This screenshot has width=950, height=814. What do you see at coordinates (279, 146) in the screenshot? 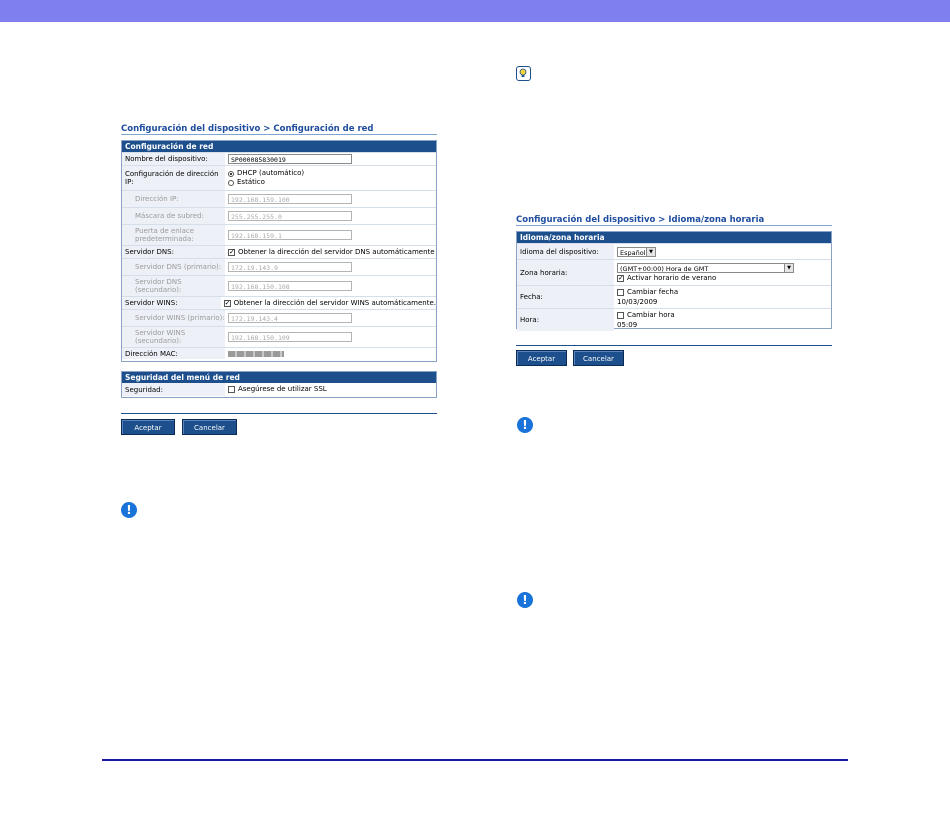
I see `panel-header: Configuración de red` at bounding box center [279, 146].